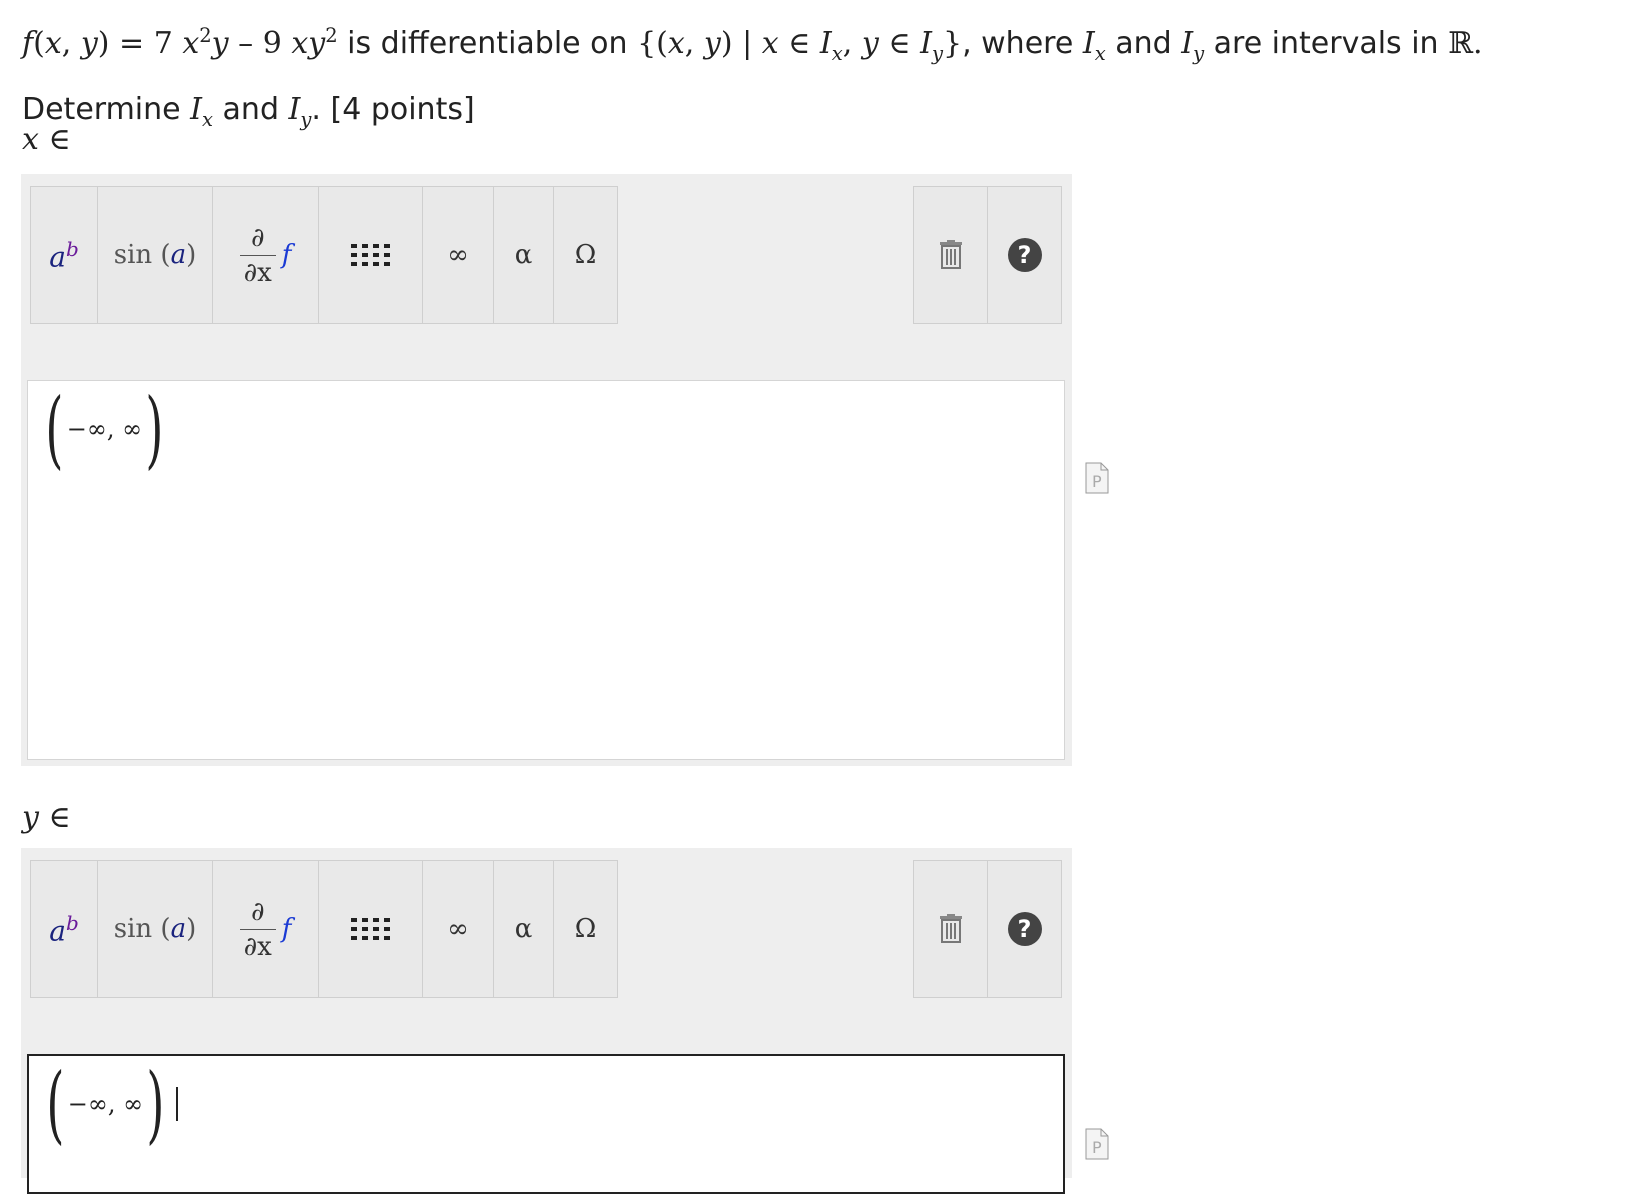  What do you see at coordinates (176, 1104) in the screenshot?
I see `text-cursor` at bounding box center [176, 1104].